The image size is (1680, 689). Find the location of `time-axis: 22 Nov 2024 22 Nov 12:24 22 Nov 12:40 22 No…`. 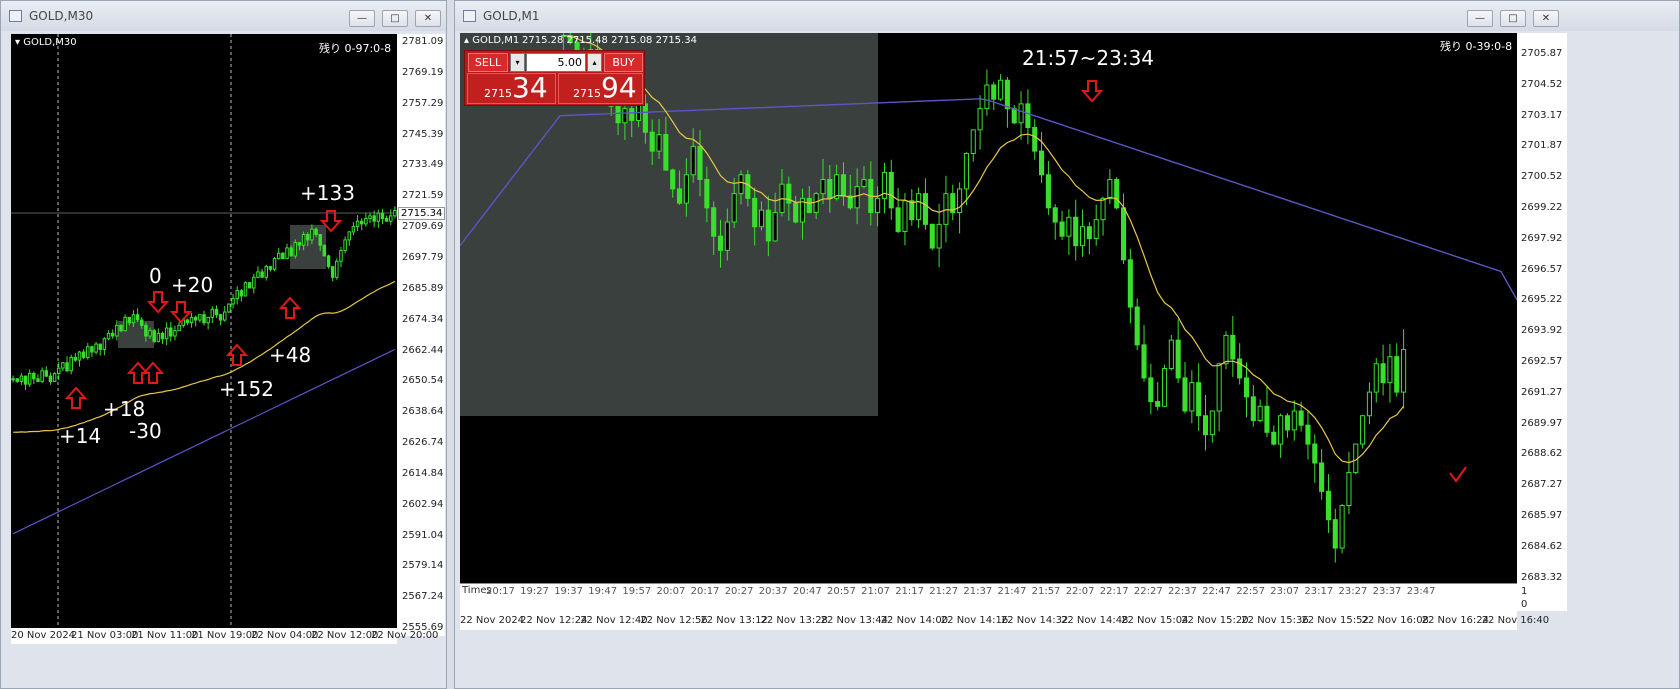

time-axis: 22 Nov 2024 22 Nov 12:24 22 Nov 12:40 22 No… is located at coordinates (1004, 621).